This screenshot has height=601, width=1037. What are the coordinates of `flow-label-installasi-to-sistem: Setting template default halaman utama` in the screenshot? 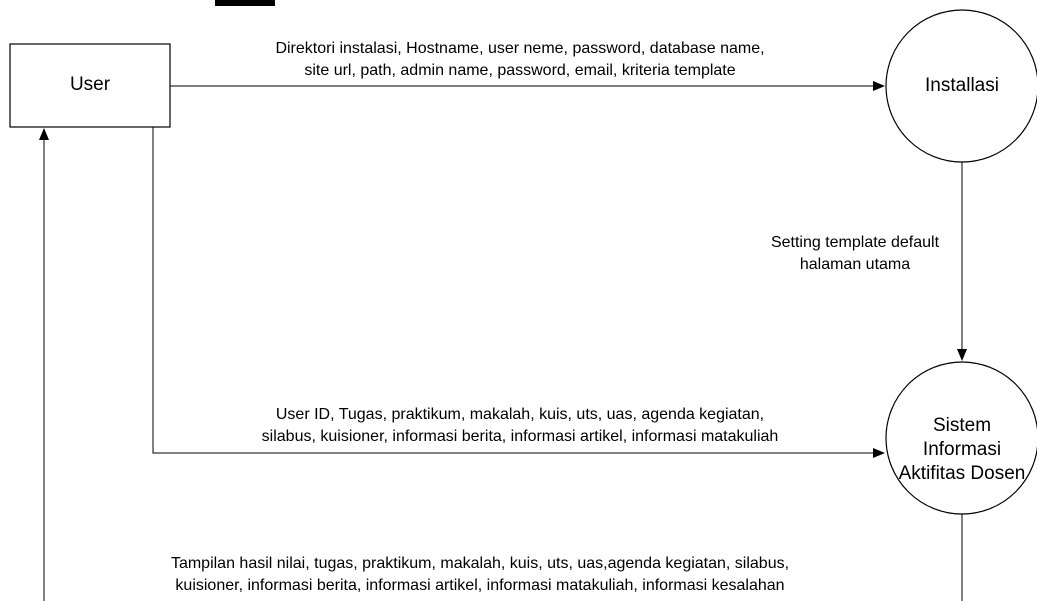 It's located at (855, 253).